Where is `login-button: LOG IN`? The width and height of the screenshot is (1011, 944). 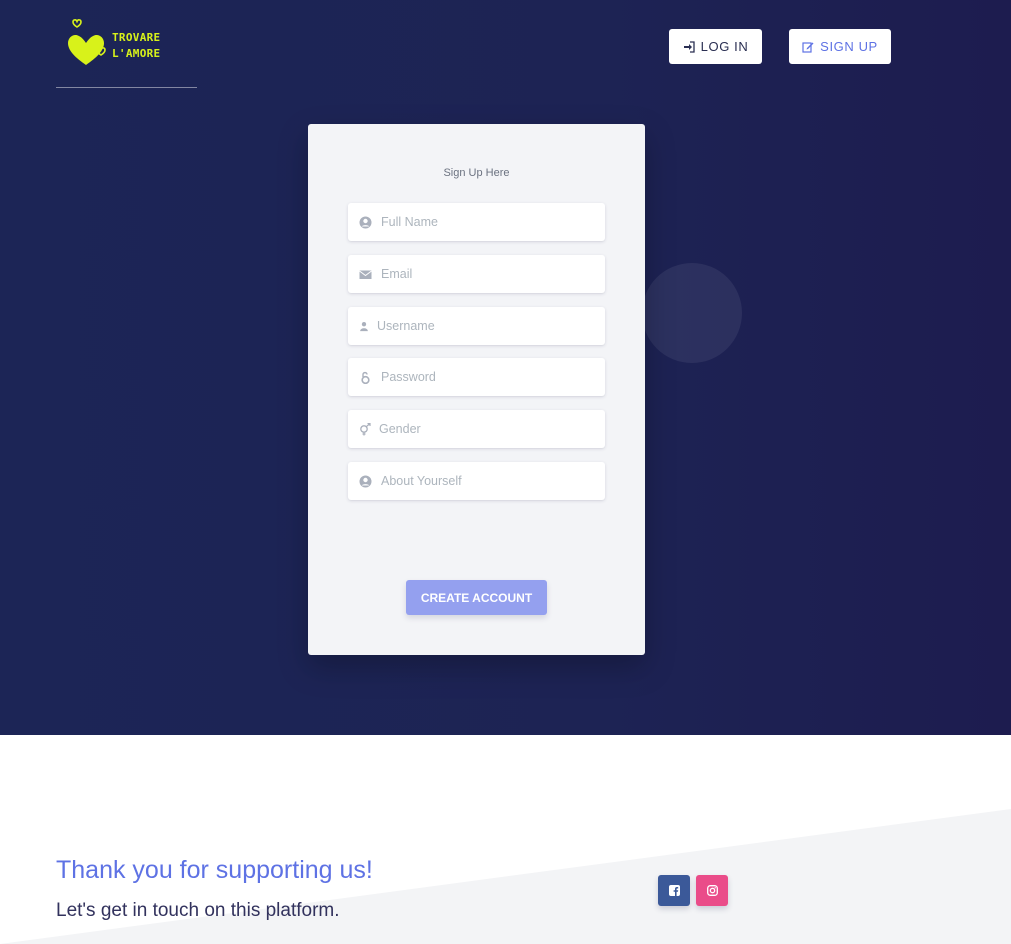 login-button: LOG IN is located at coordinates (715, 46).